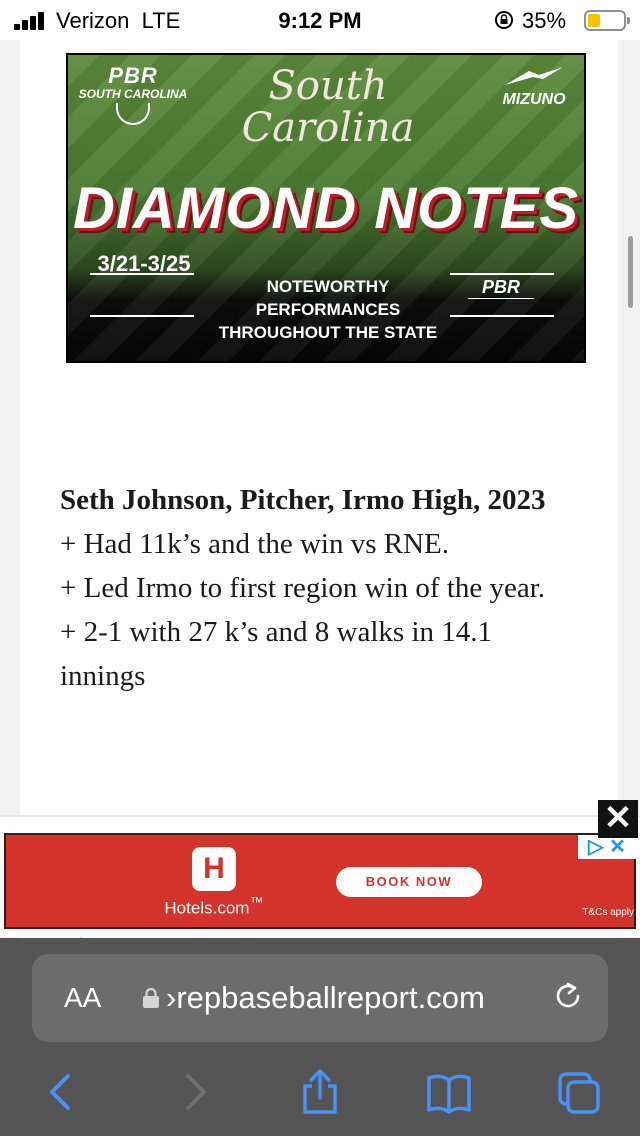  What do you see at coordinates (534, 99) in the screenshot?
I see `mizuno-wordmark: MIZUNO` at bounding box center [534, 99].